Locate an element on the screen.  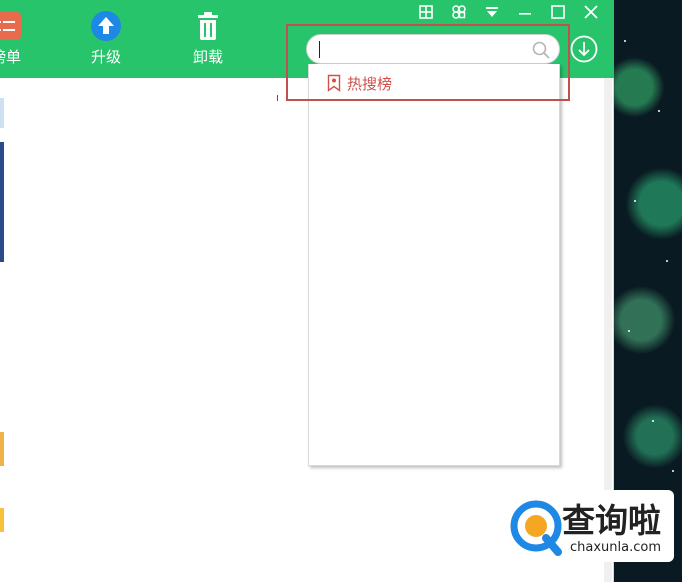
left-content-strip is located at coordinates (3, 330).